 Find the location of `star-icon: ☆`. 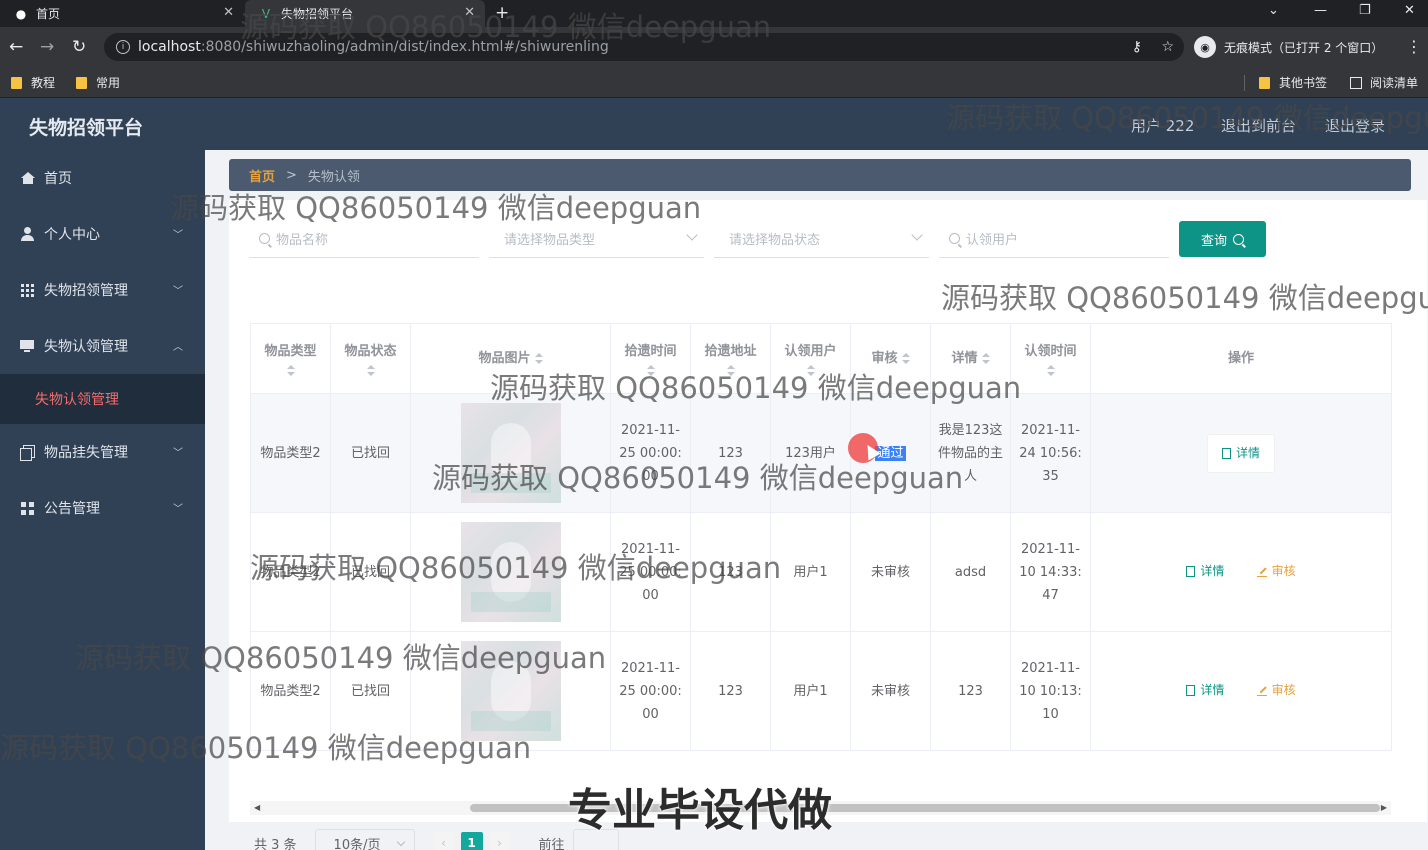

star-icon: ☆ is located at coordinates (1167, 47).